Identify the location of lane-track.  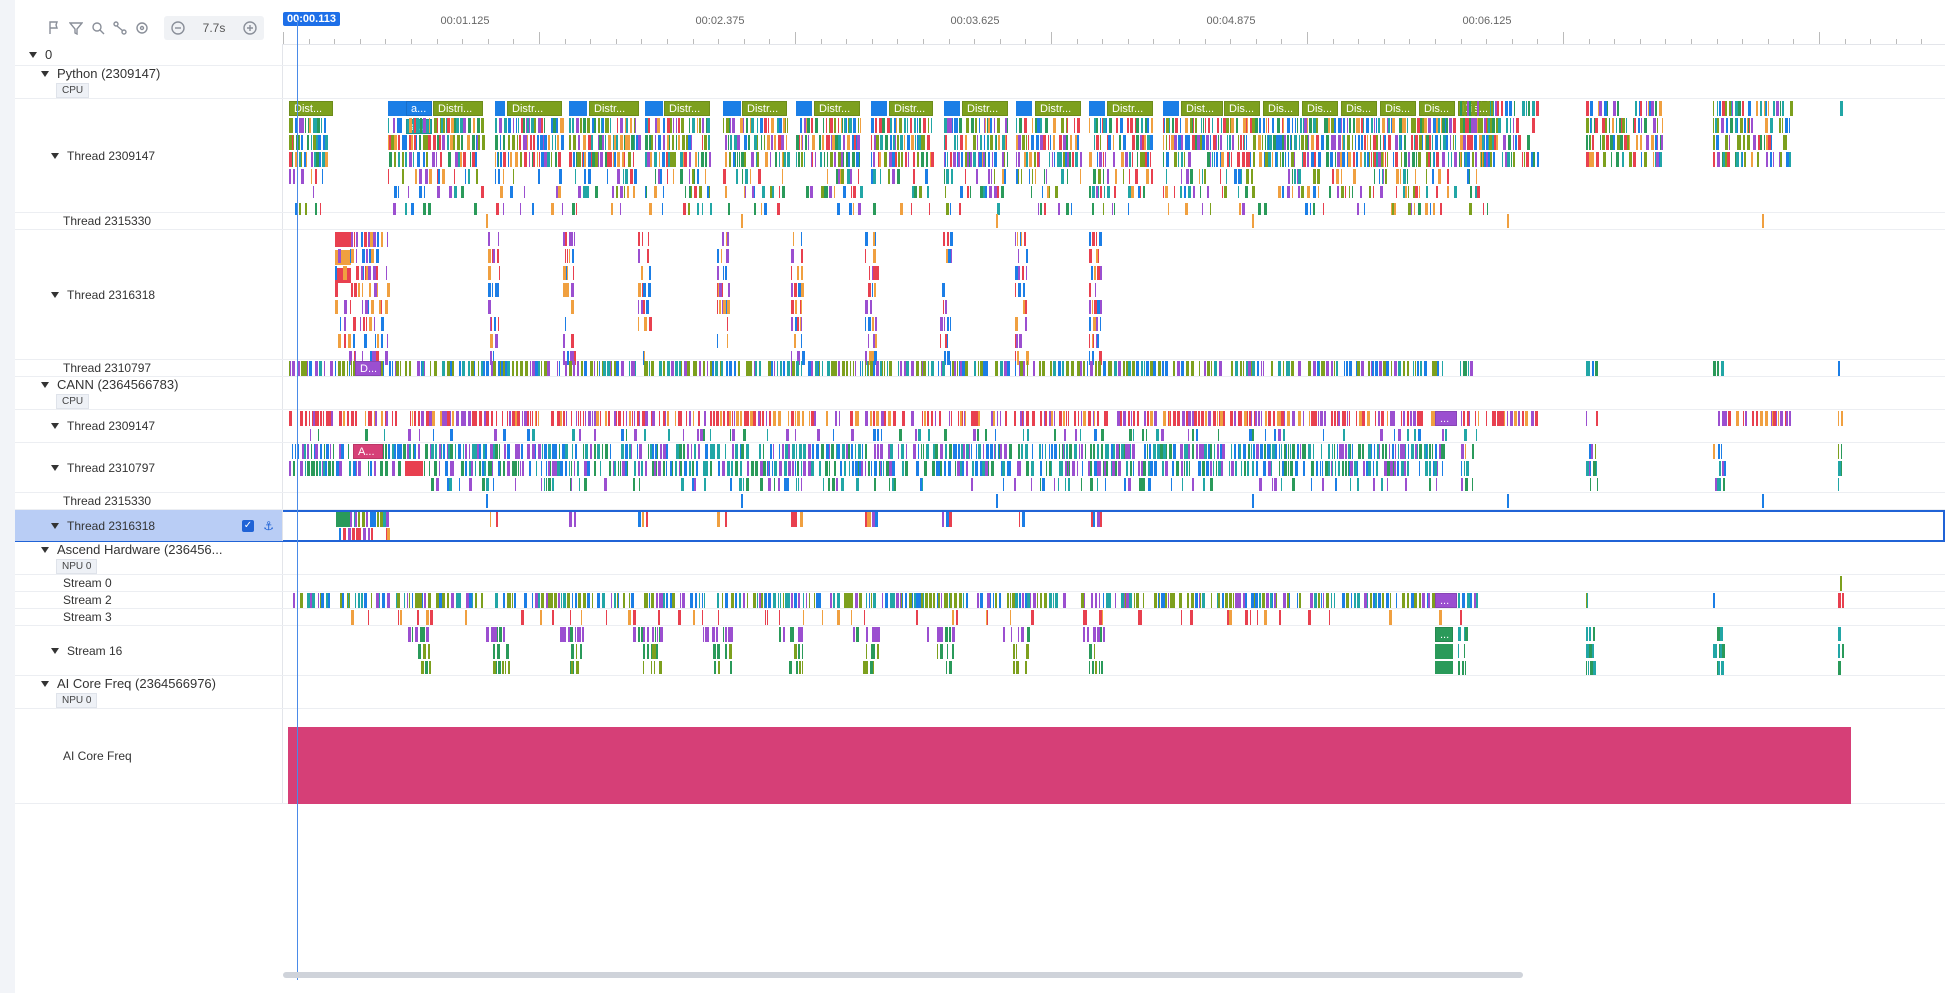
(1114, 756).